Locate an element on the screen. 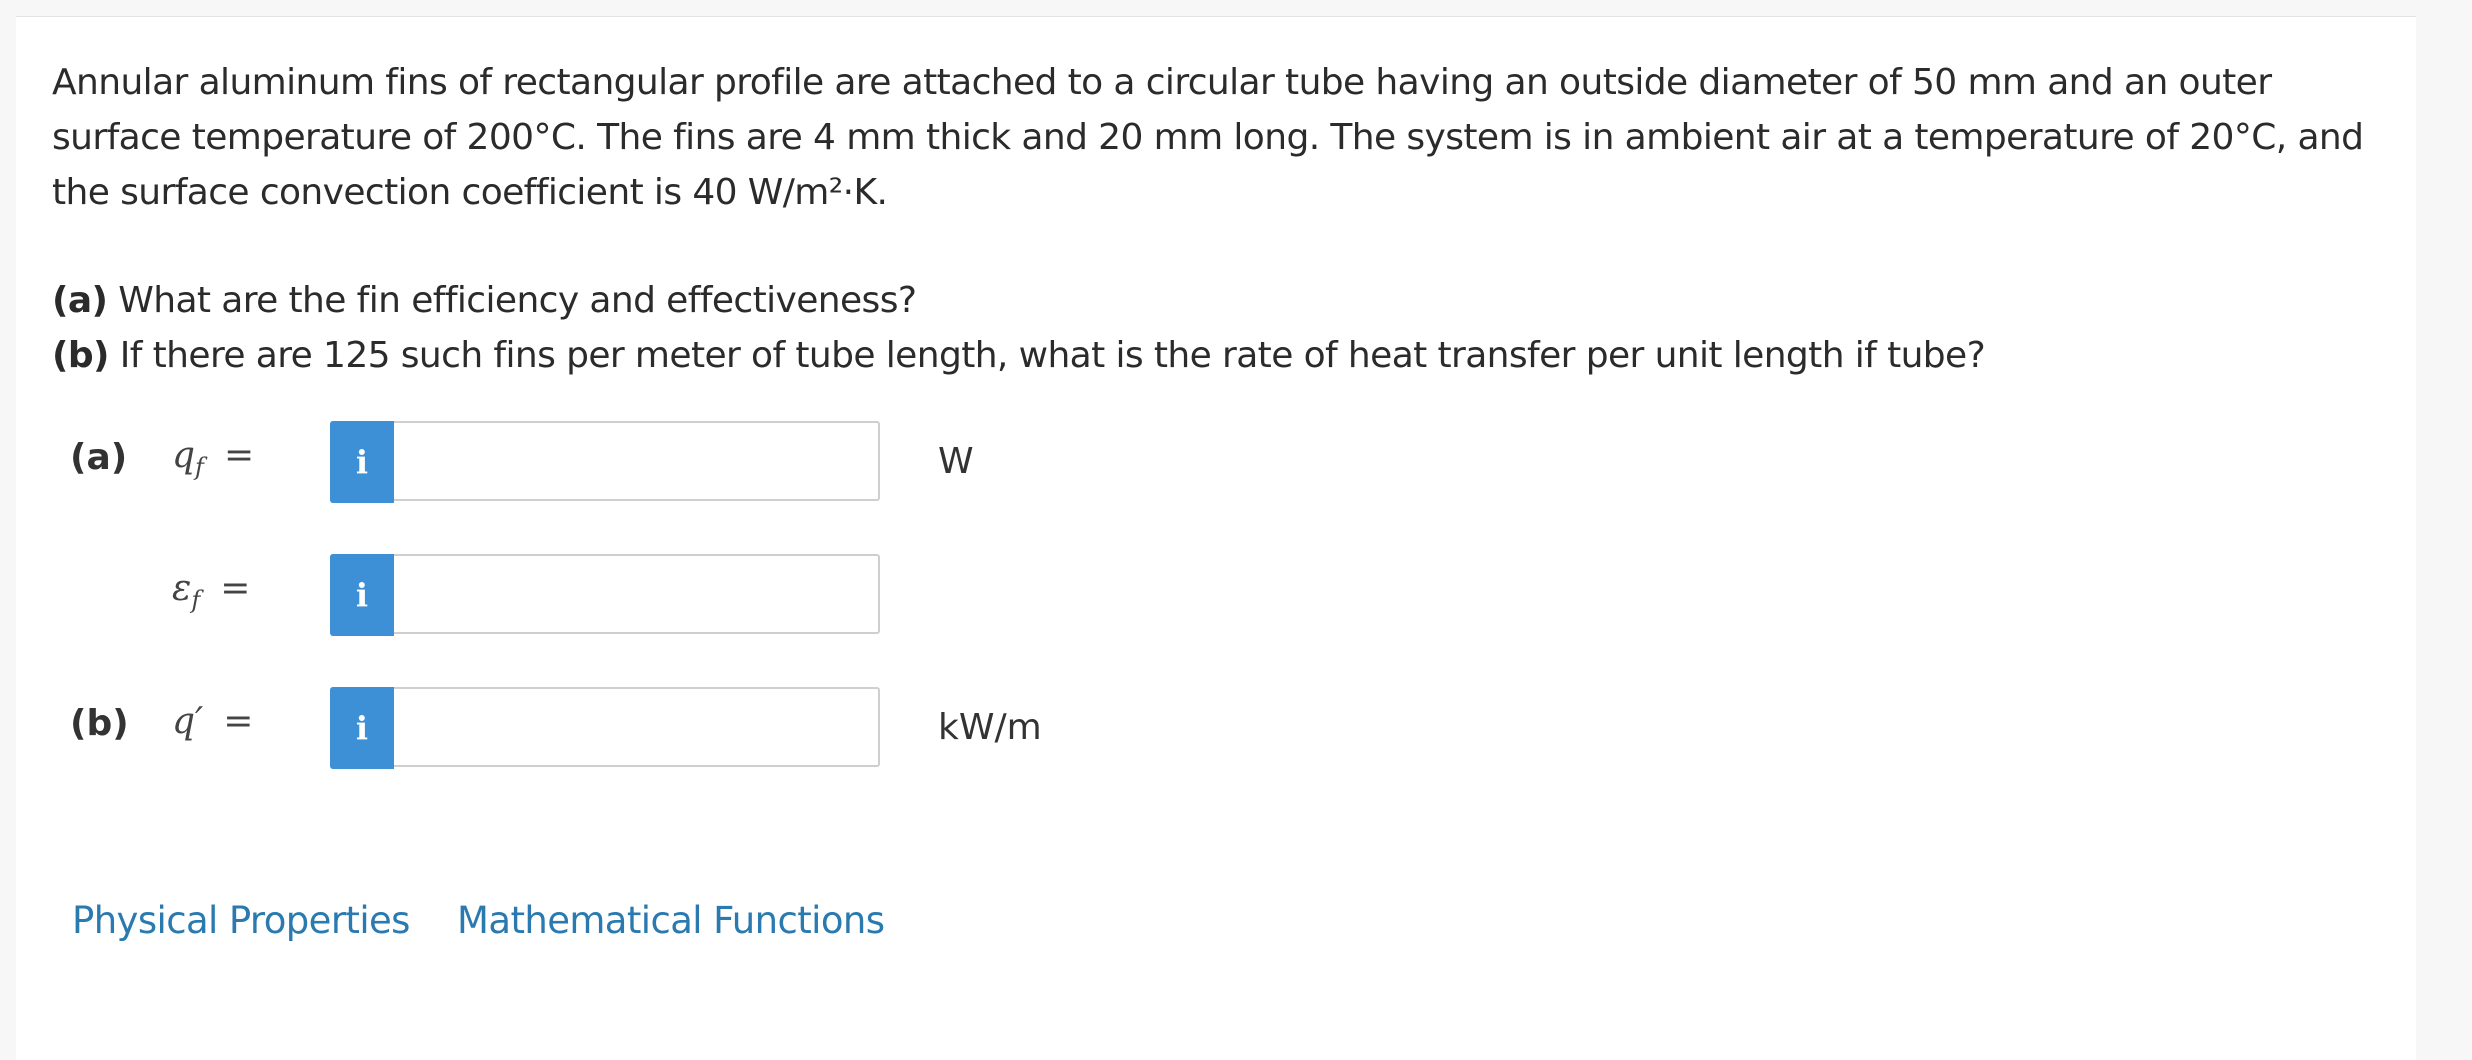 This screenshot has width=2472, height=1060. unit-label: W is located at coordinates (956, 461).